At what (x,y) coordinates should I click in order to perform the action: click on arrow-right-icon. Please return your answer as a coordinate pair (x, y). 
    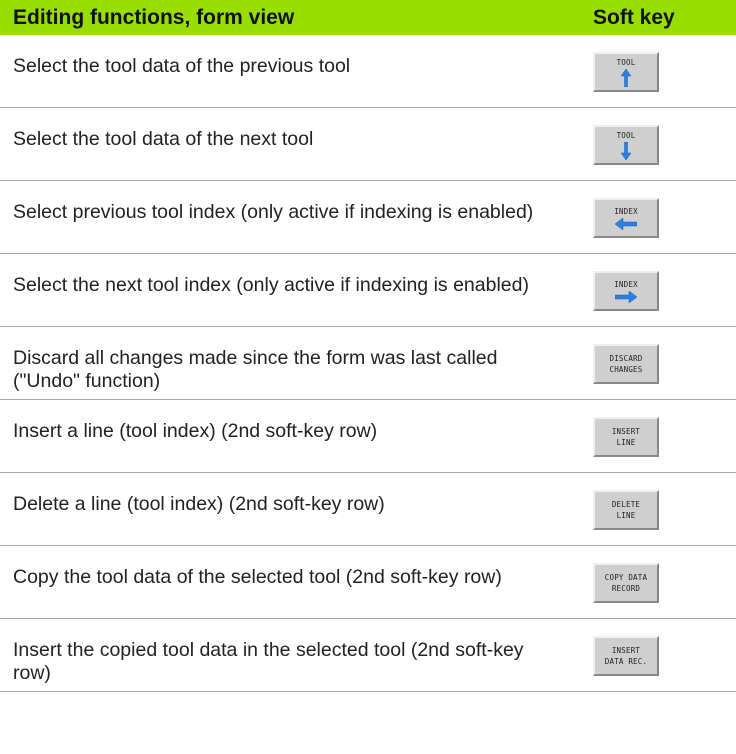
    Looking at the image, I should click on (626, 297).